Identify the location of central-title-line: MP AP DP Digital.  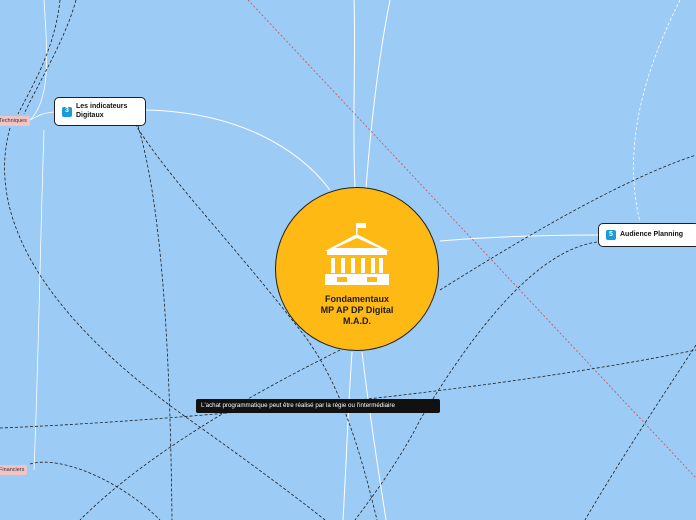
(357, 310).